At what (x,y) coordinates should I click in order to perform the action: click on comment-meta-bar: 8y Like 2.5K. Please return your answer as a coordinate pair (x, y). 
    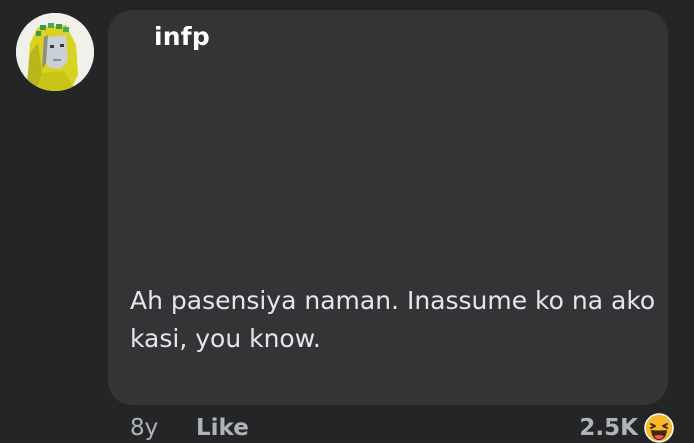
    Looking at the image, I should click on (347, 427).